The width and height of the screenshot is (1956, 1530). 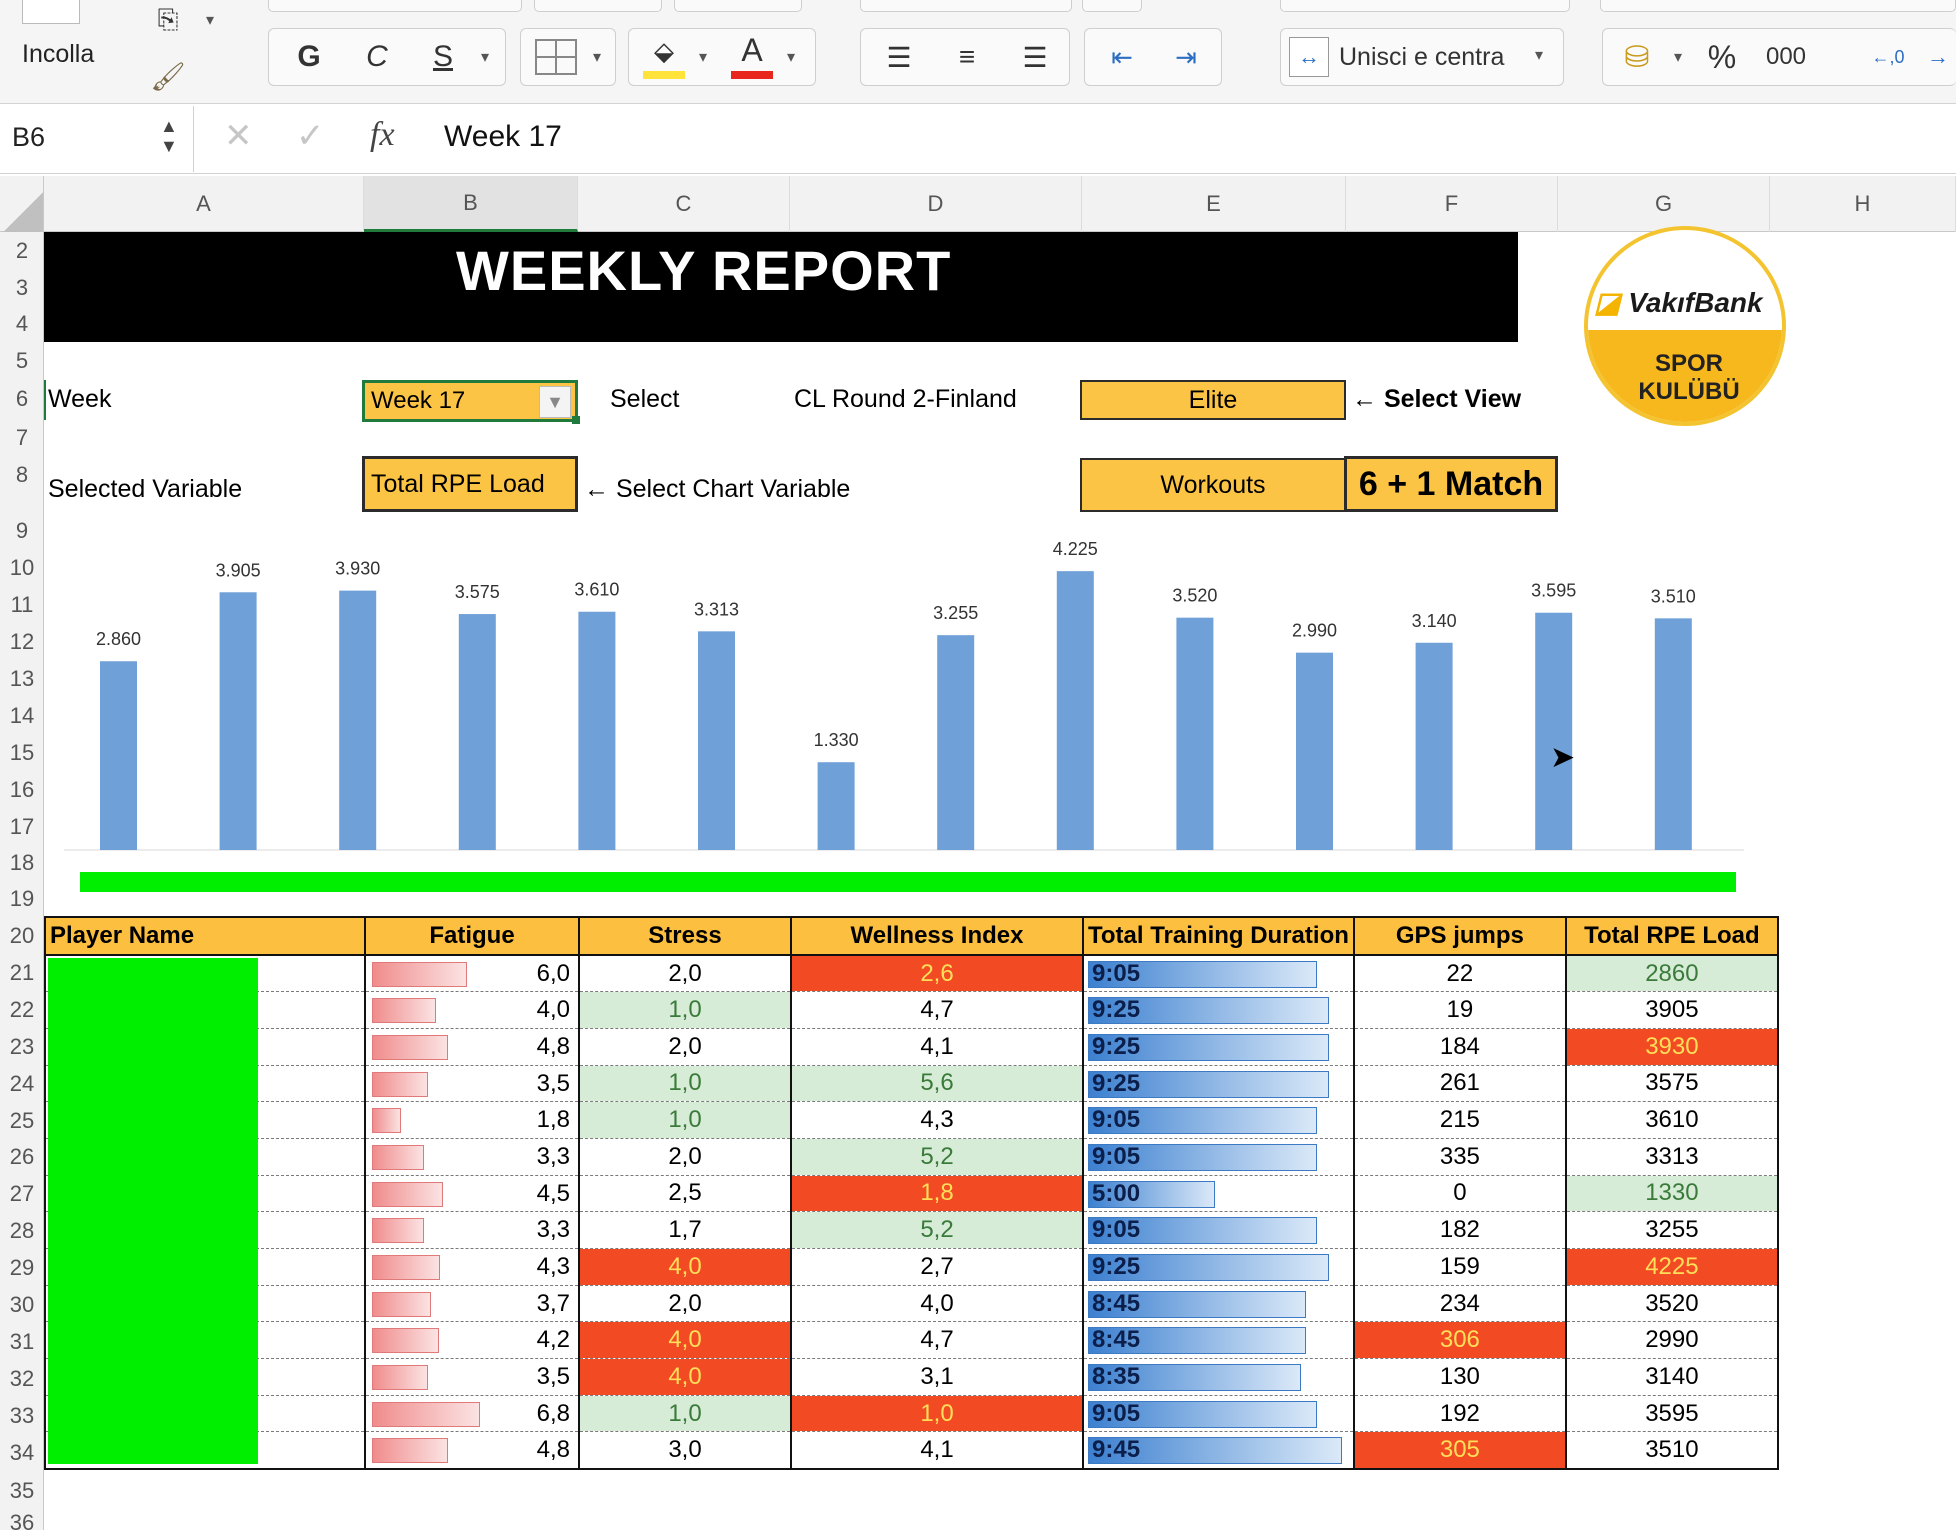 What do you see at coordinates (556, 57) in the screenshot?
I see `borders-icon` at bounding box center [556, 57].